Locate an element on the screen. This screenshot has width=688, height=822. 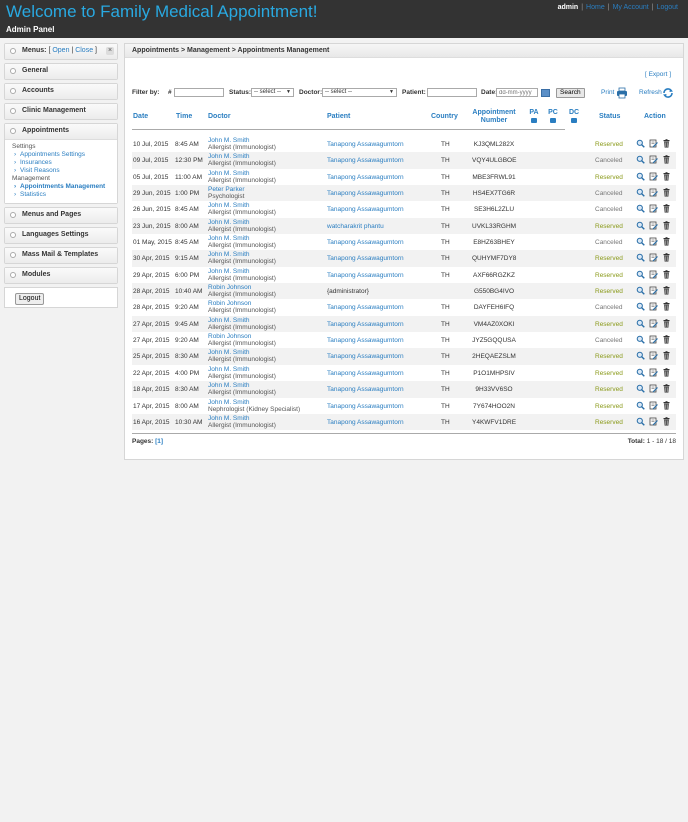
close-menus-link: Close is located at coordinates (84, 50).